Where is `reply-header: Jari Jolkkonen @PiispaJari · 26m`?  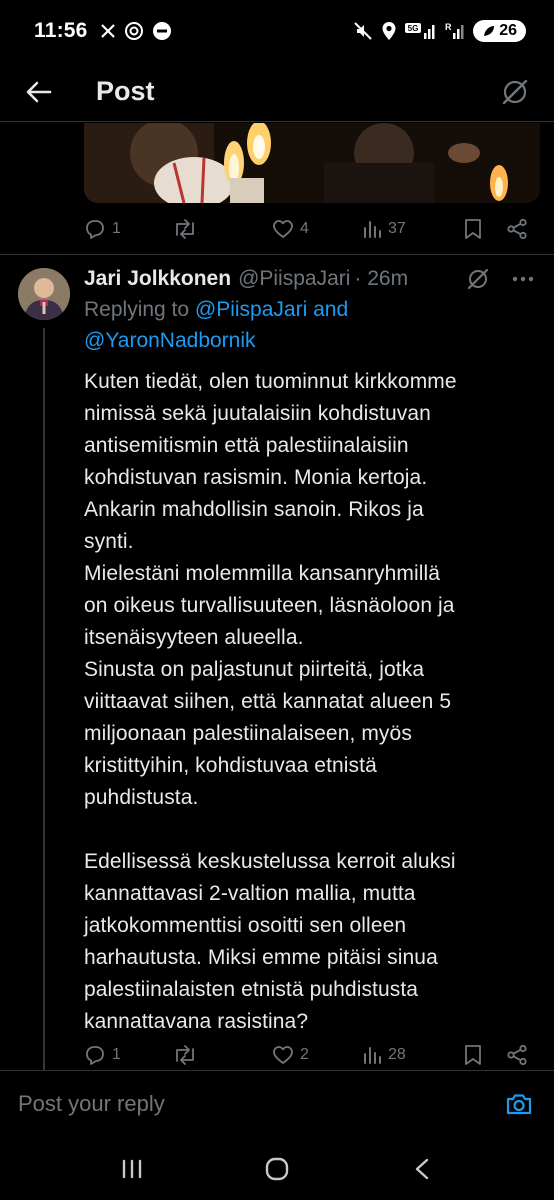 reply-header: Jari Jolkkonen @PiispaJari · 26m is located at coordinates (309, 279).